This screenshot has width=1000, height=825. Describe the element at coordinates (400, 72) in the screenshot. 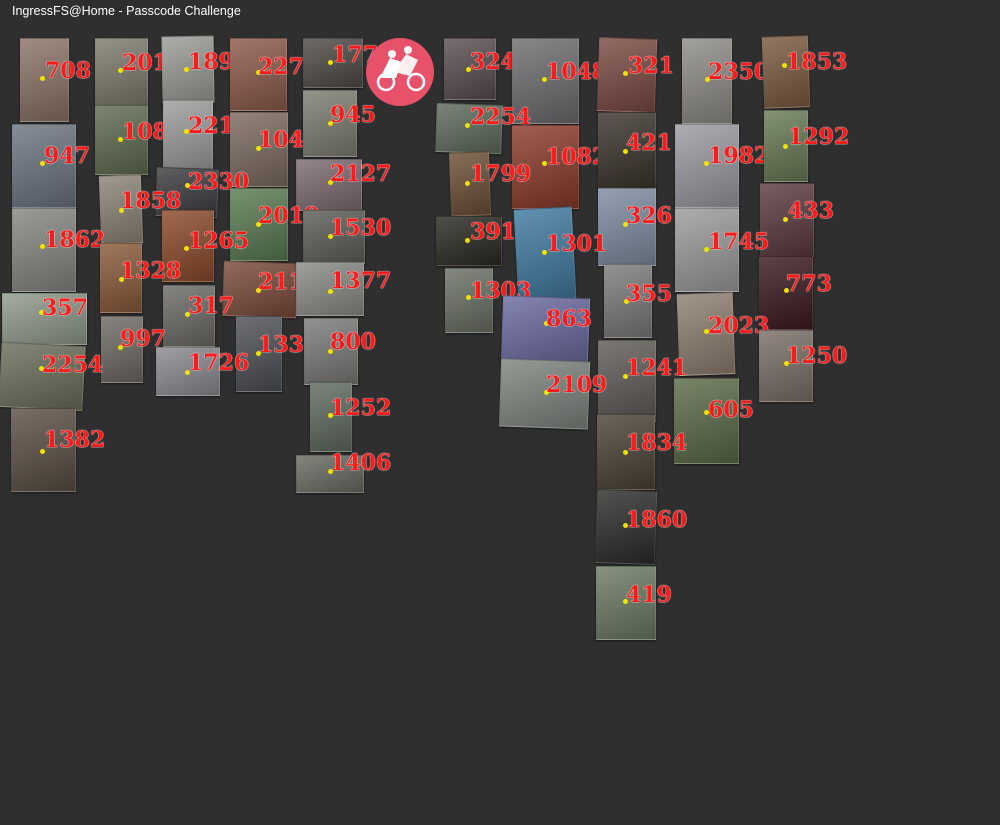

I see `cyclists-icon` at that location.